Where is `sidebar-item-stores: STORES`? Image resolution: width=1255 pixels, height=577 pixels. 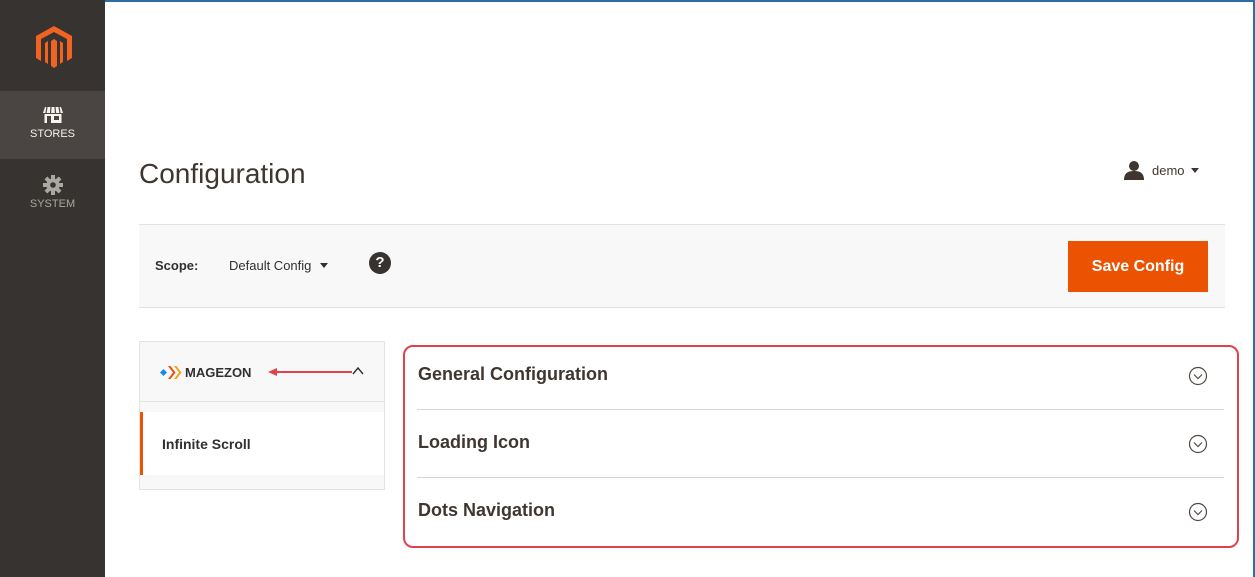 sidebar-item-stores: STORES is located at coordinates (52, 125).